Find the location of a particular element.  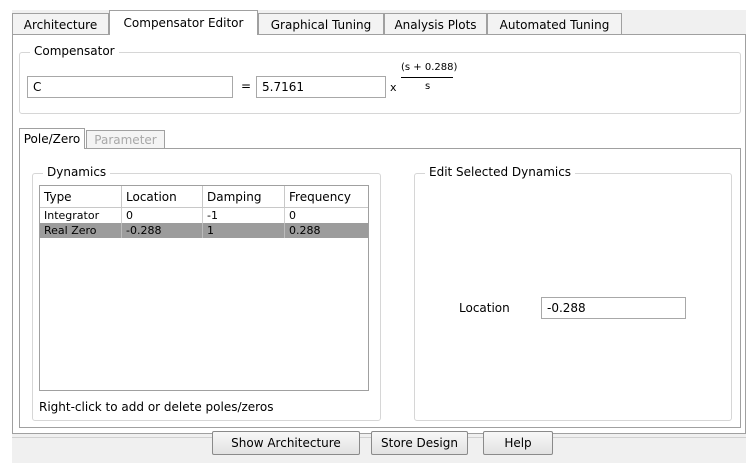

dynamics-group-label: Dynamics is located at coordinates (77, 172).